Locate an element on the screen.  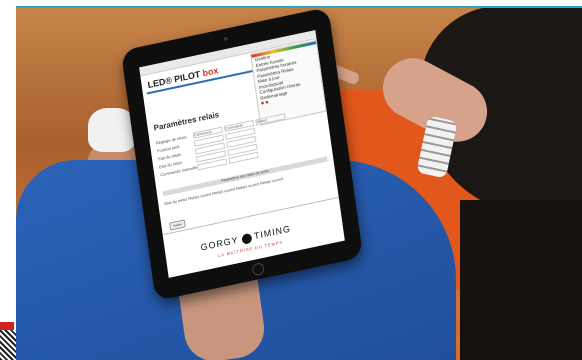
brand-right: TIMING is located at coordinates (272, 232).